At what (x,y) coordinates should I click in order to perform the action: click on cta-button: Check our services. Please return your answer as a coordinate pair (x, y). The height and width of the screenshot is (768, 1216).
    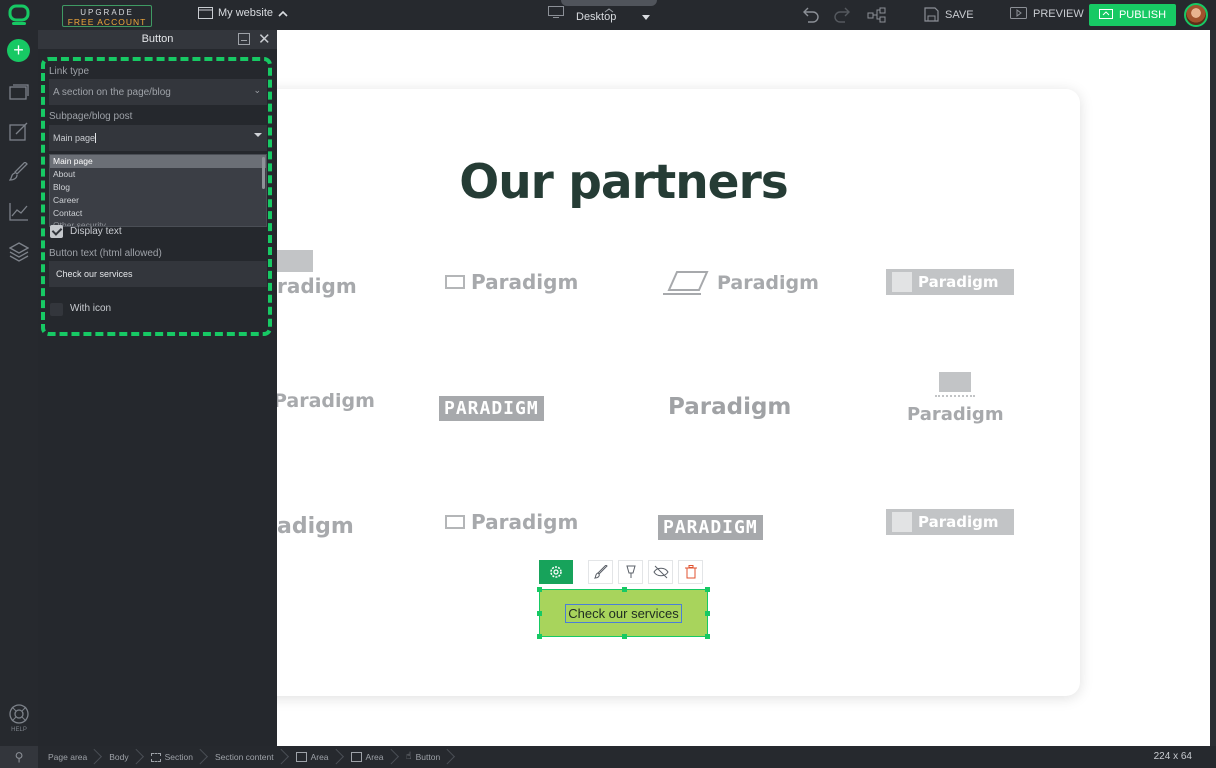
    Looking at the image, I should click on (623, 613).